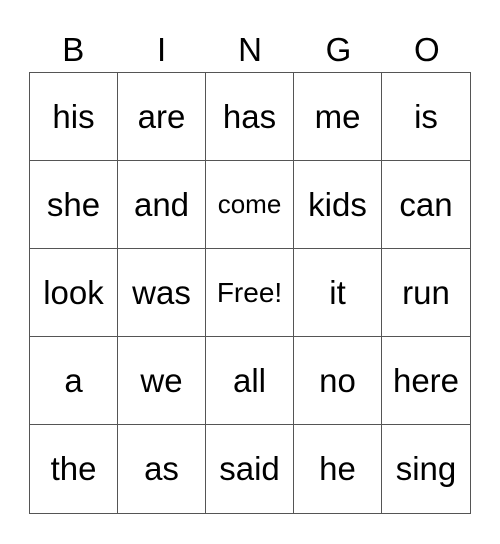 The height and width of the screenshot is (544, 500). I want to click on bingo-cell: look, so click(74, 293).